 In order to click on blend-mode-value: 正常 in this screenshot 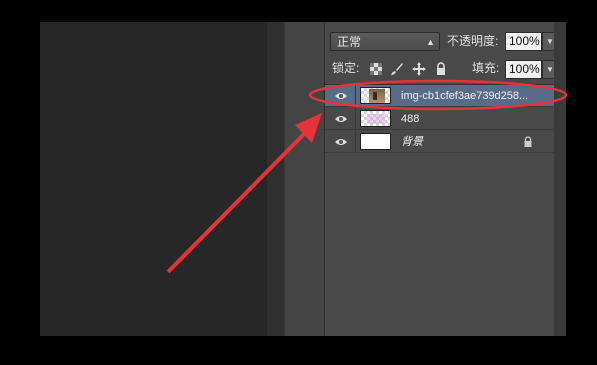, I will do `click(349, 42)`.